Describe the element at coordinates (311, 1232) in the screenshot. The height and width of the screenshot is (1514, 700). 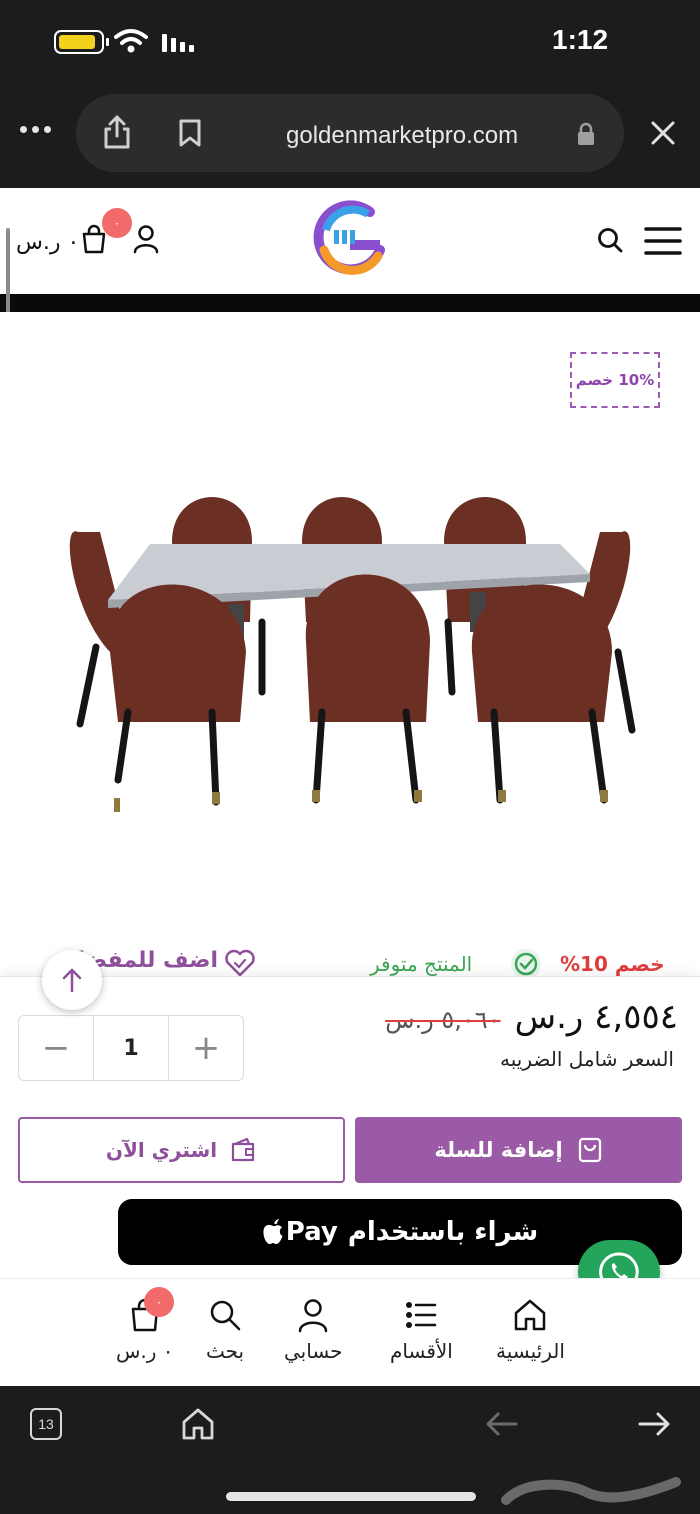
I see `apple-pay-brand: Pay` at that location.